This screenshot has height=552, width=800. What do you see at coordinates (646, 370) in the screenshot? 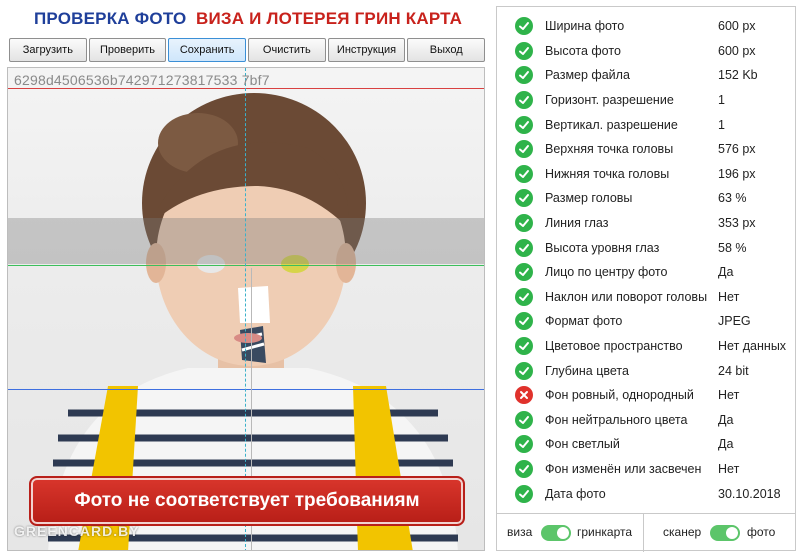
I see `result-row: Глубина цвета 24 bit` at bounding box center [646, 370].